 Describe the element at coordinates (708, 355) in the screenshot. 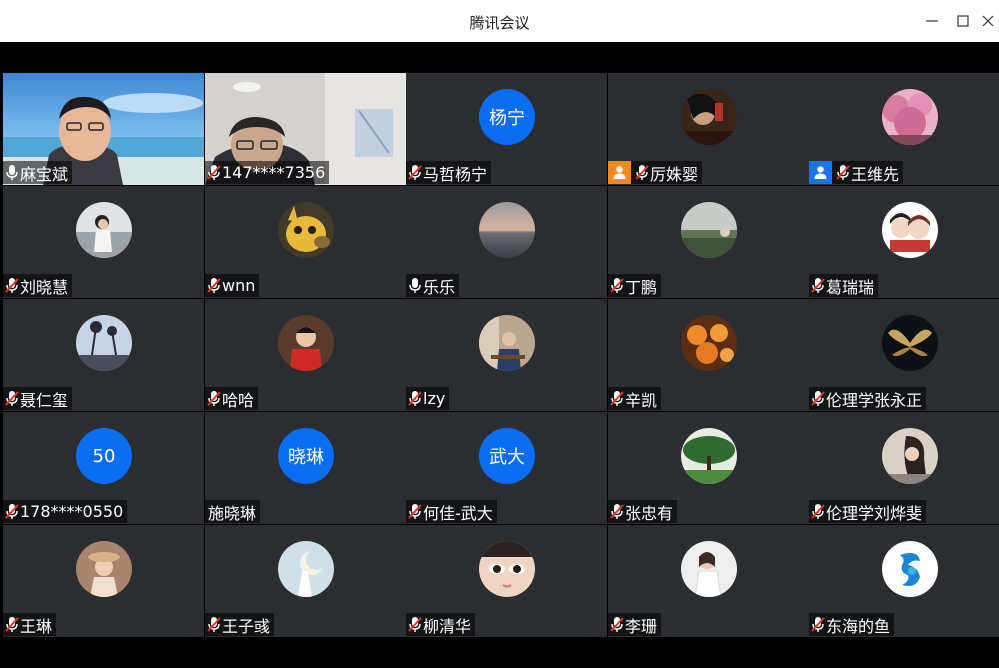

I see `participant-tile: 辛凯` at that location.